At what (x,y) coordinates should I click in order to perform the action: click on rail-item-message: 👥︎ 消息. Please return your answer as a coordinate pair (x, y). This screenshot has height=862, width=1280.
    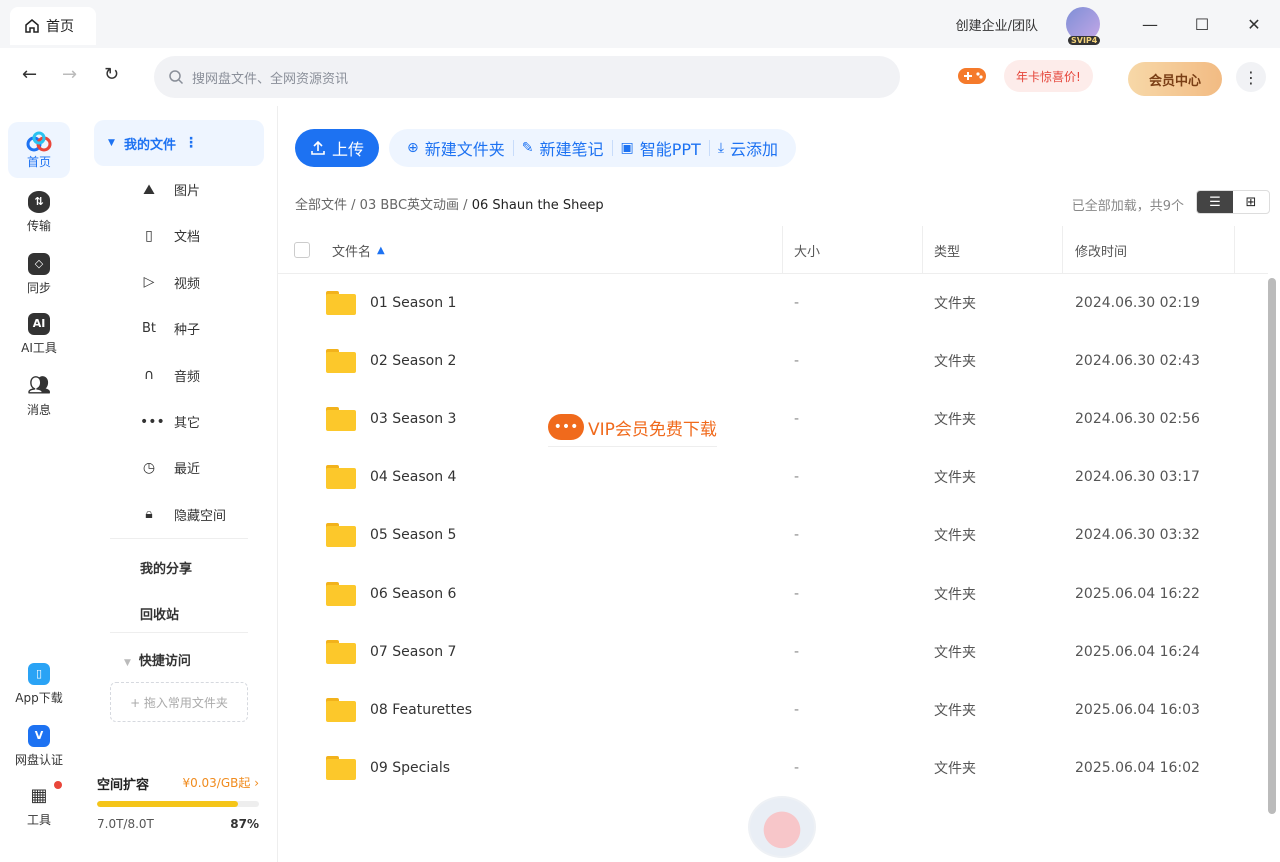
    Looking at the image, I should click on (39, 396).